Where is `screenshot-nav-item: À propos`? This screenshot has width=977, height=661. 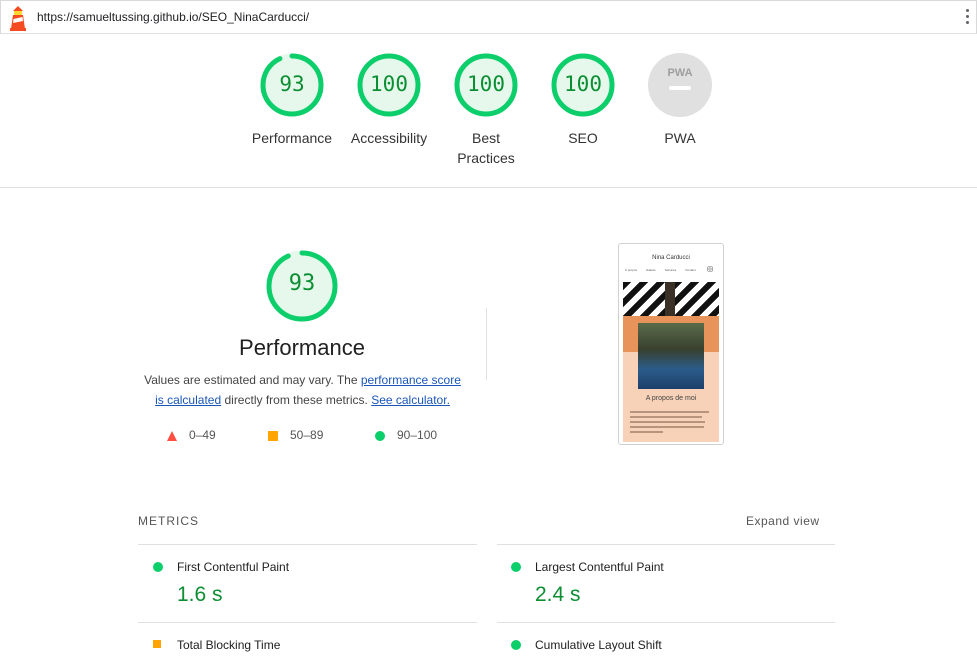 screenshot-nav-item: À propos is located at coordinates (631, 270).